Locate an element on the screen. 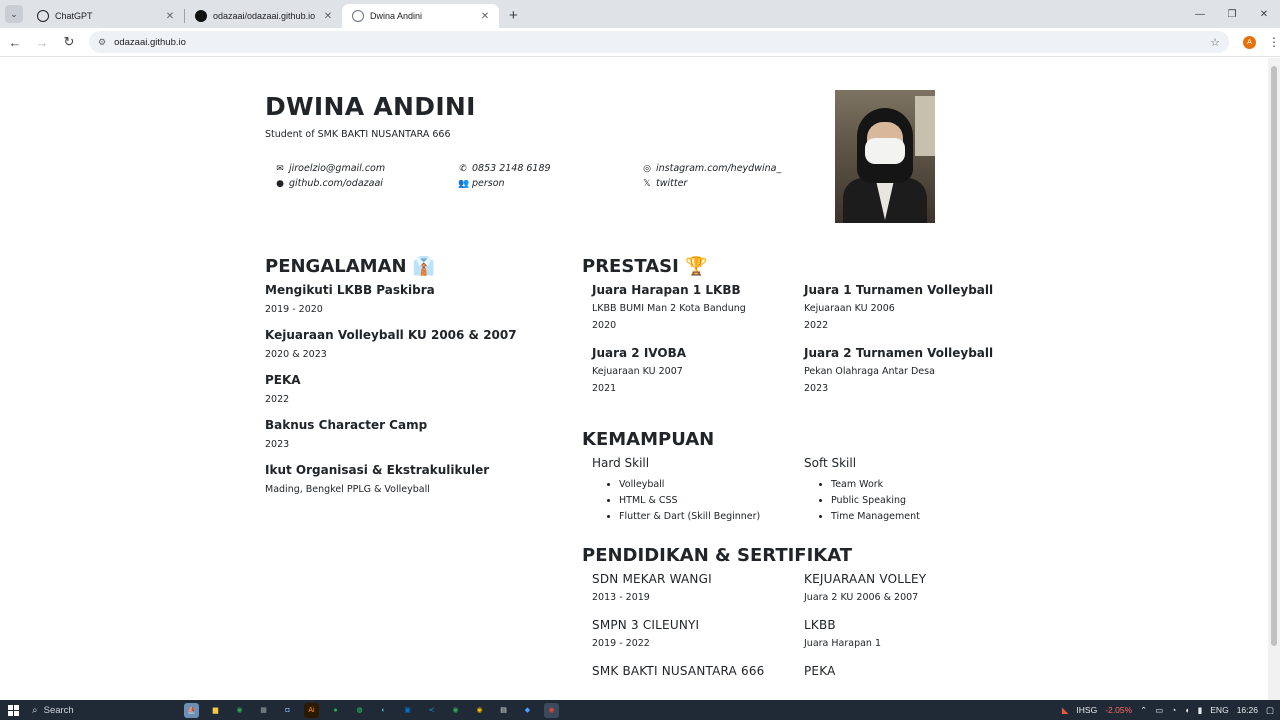 The image size is (1280, 720). menu-kebab-icon: ⋮ is located at coordinates (1274, 42).